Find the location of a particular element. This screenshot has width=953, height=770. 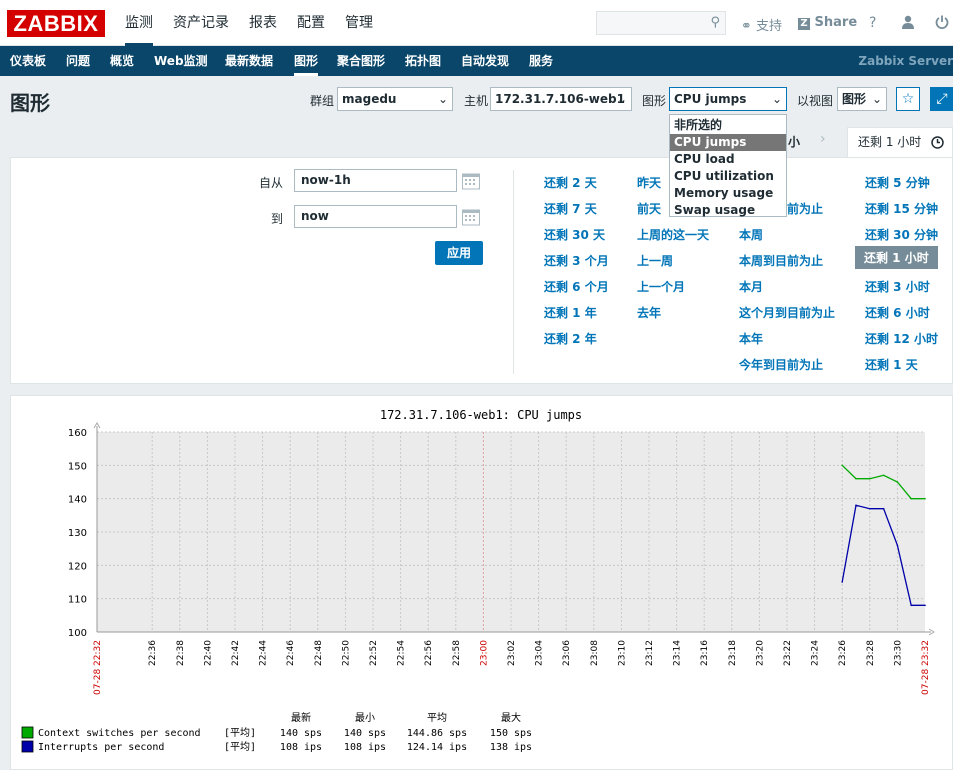

quick-range-link: 本年 is located at coordinates (751, 338).